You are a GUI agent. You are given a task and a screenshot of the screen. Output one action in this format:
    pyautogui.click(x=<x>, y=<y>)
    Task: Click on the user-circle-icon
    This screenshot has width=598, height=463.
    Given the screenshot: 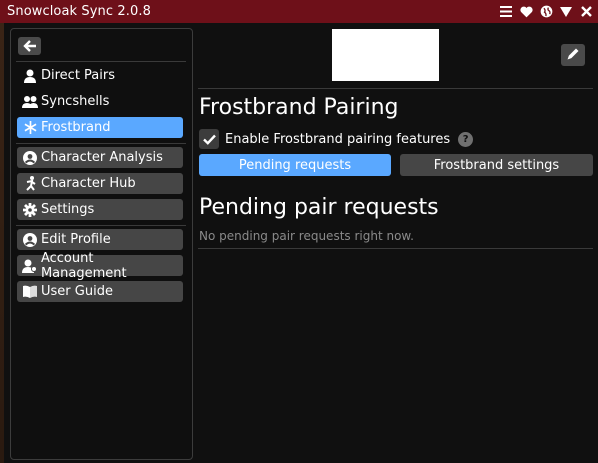 What is the action you would take?
    pyautogui.click(x=30, y=158)
    